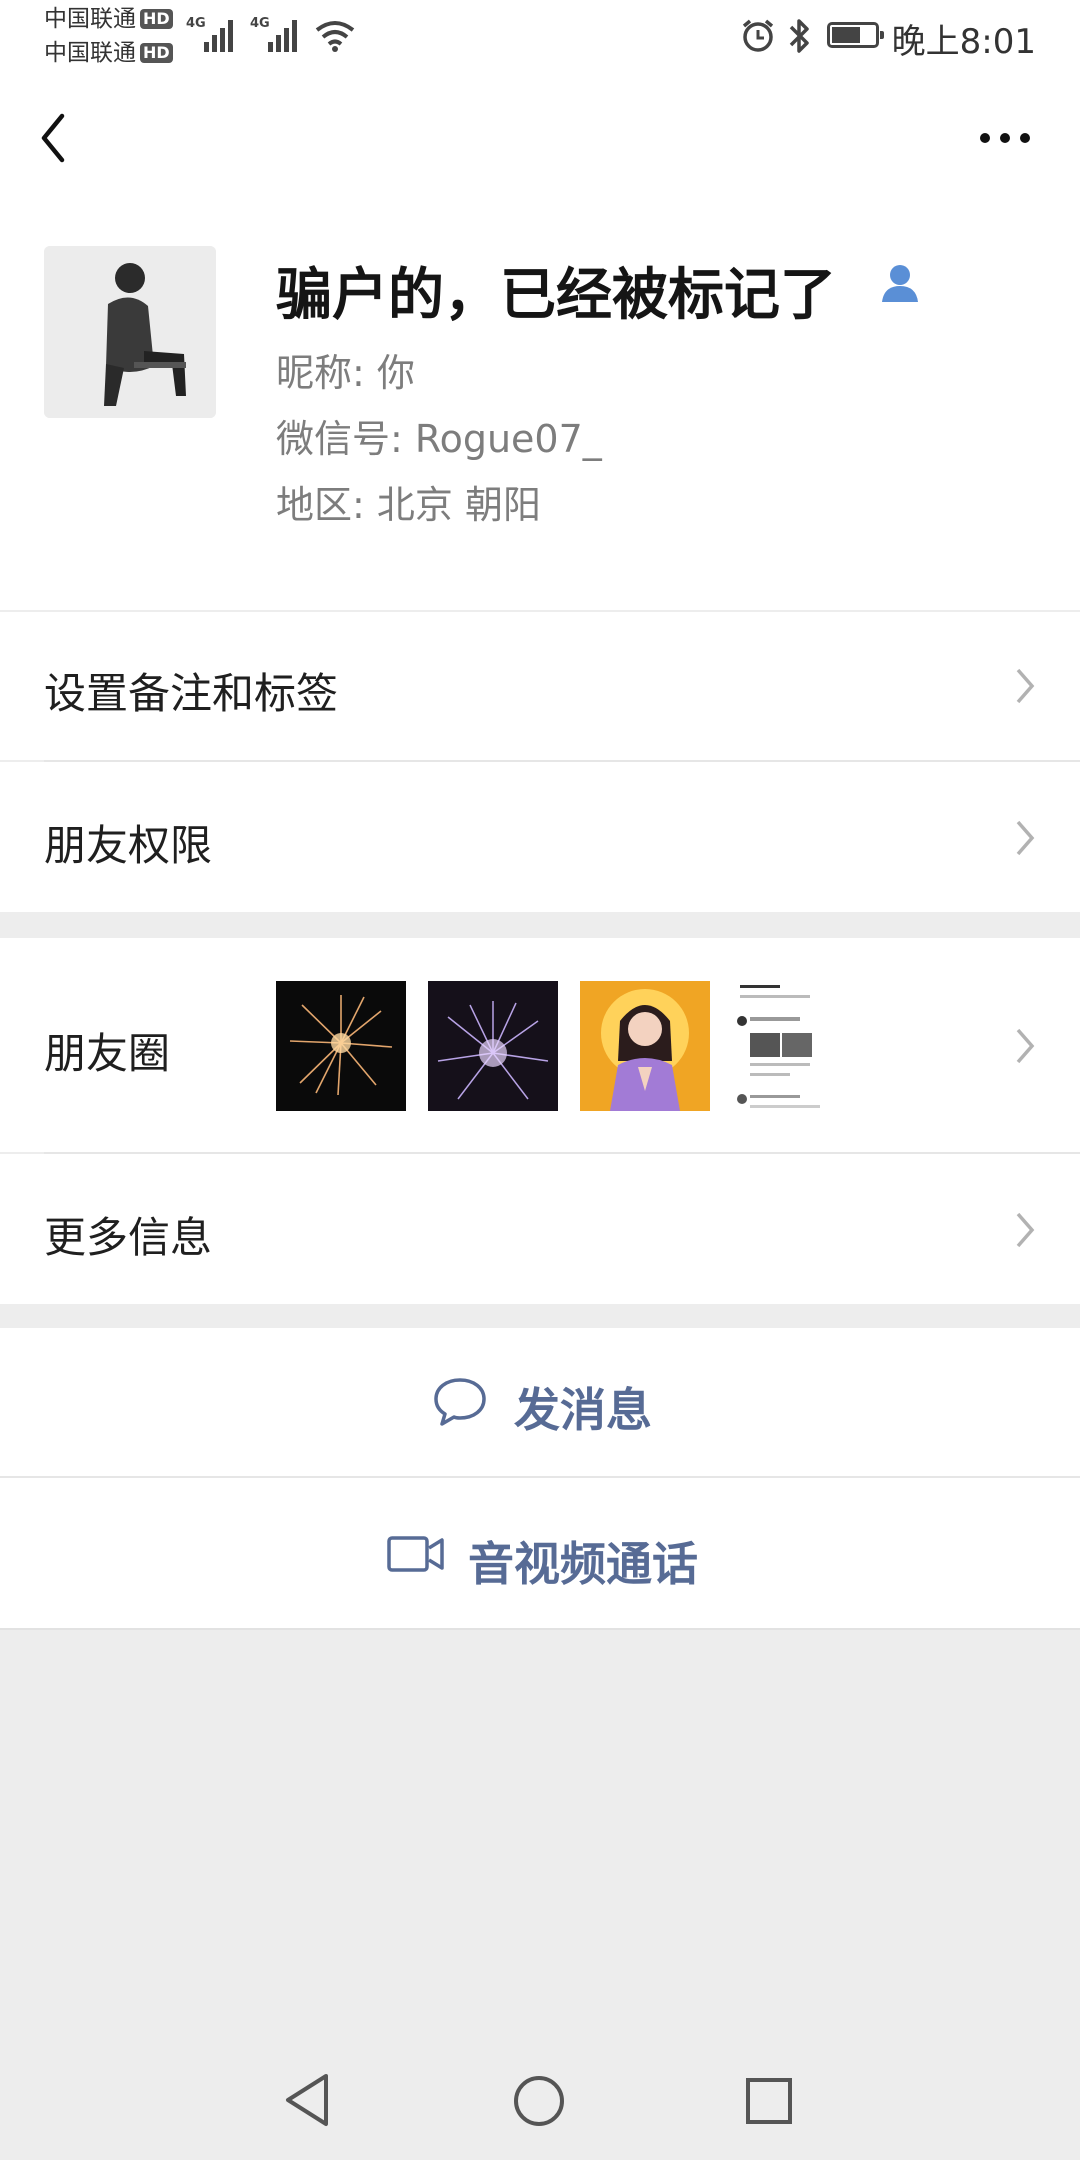 The height and width of the screenshot is (2160, 1080). I want to click on chat-bubble-icon, so click(460, 1402).